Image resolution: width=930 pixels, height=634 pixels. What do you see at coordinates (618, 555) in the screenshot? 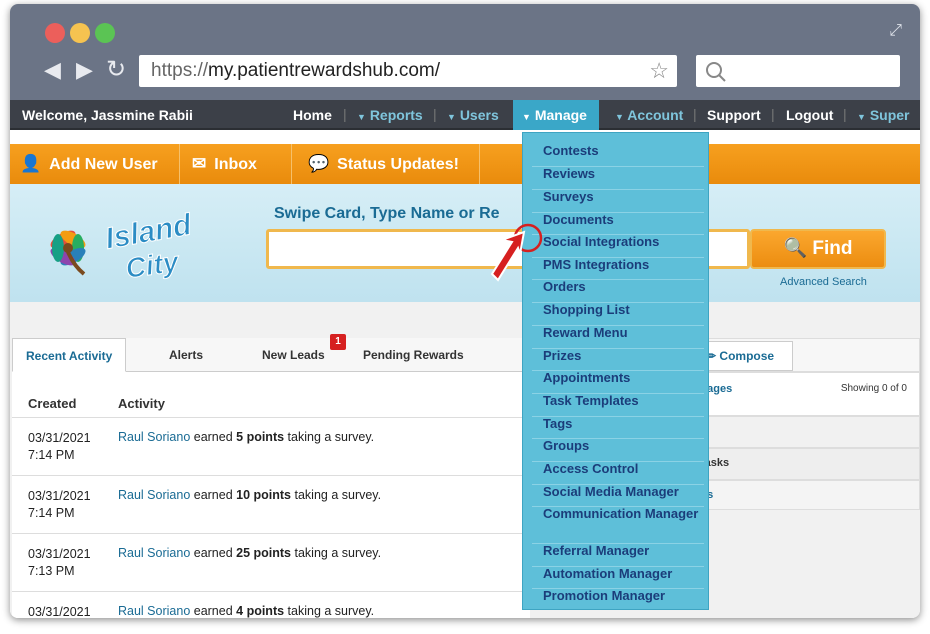
I see `menu-item-referral-manager: Referral Manager` at bounding box center [618, 555].